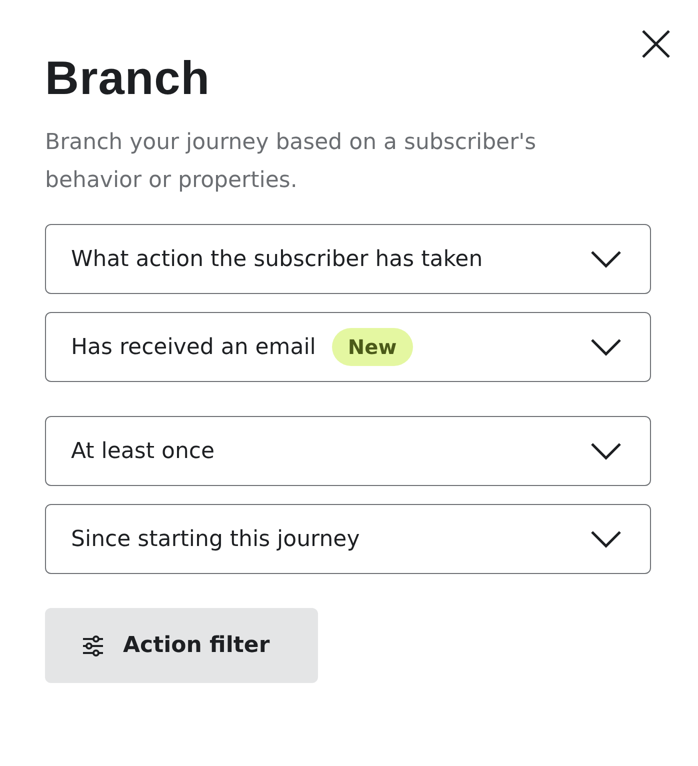  What do you see at coordinates (348, 539) in the screenshot?
I see `dropdown: Since starting this journey` at bounding box center [348, 539].